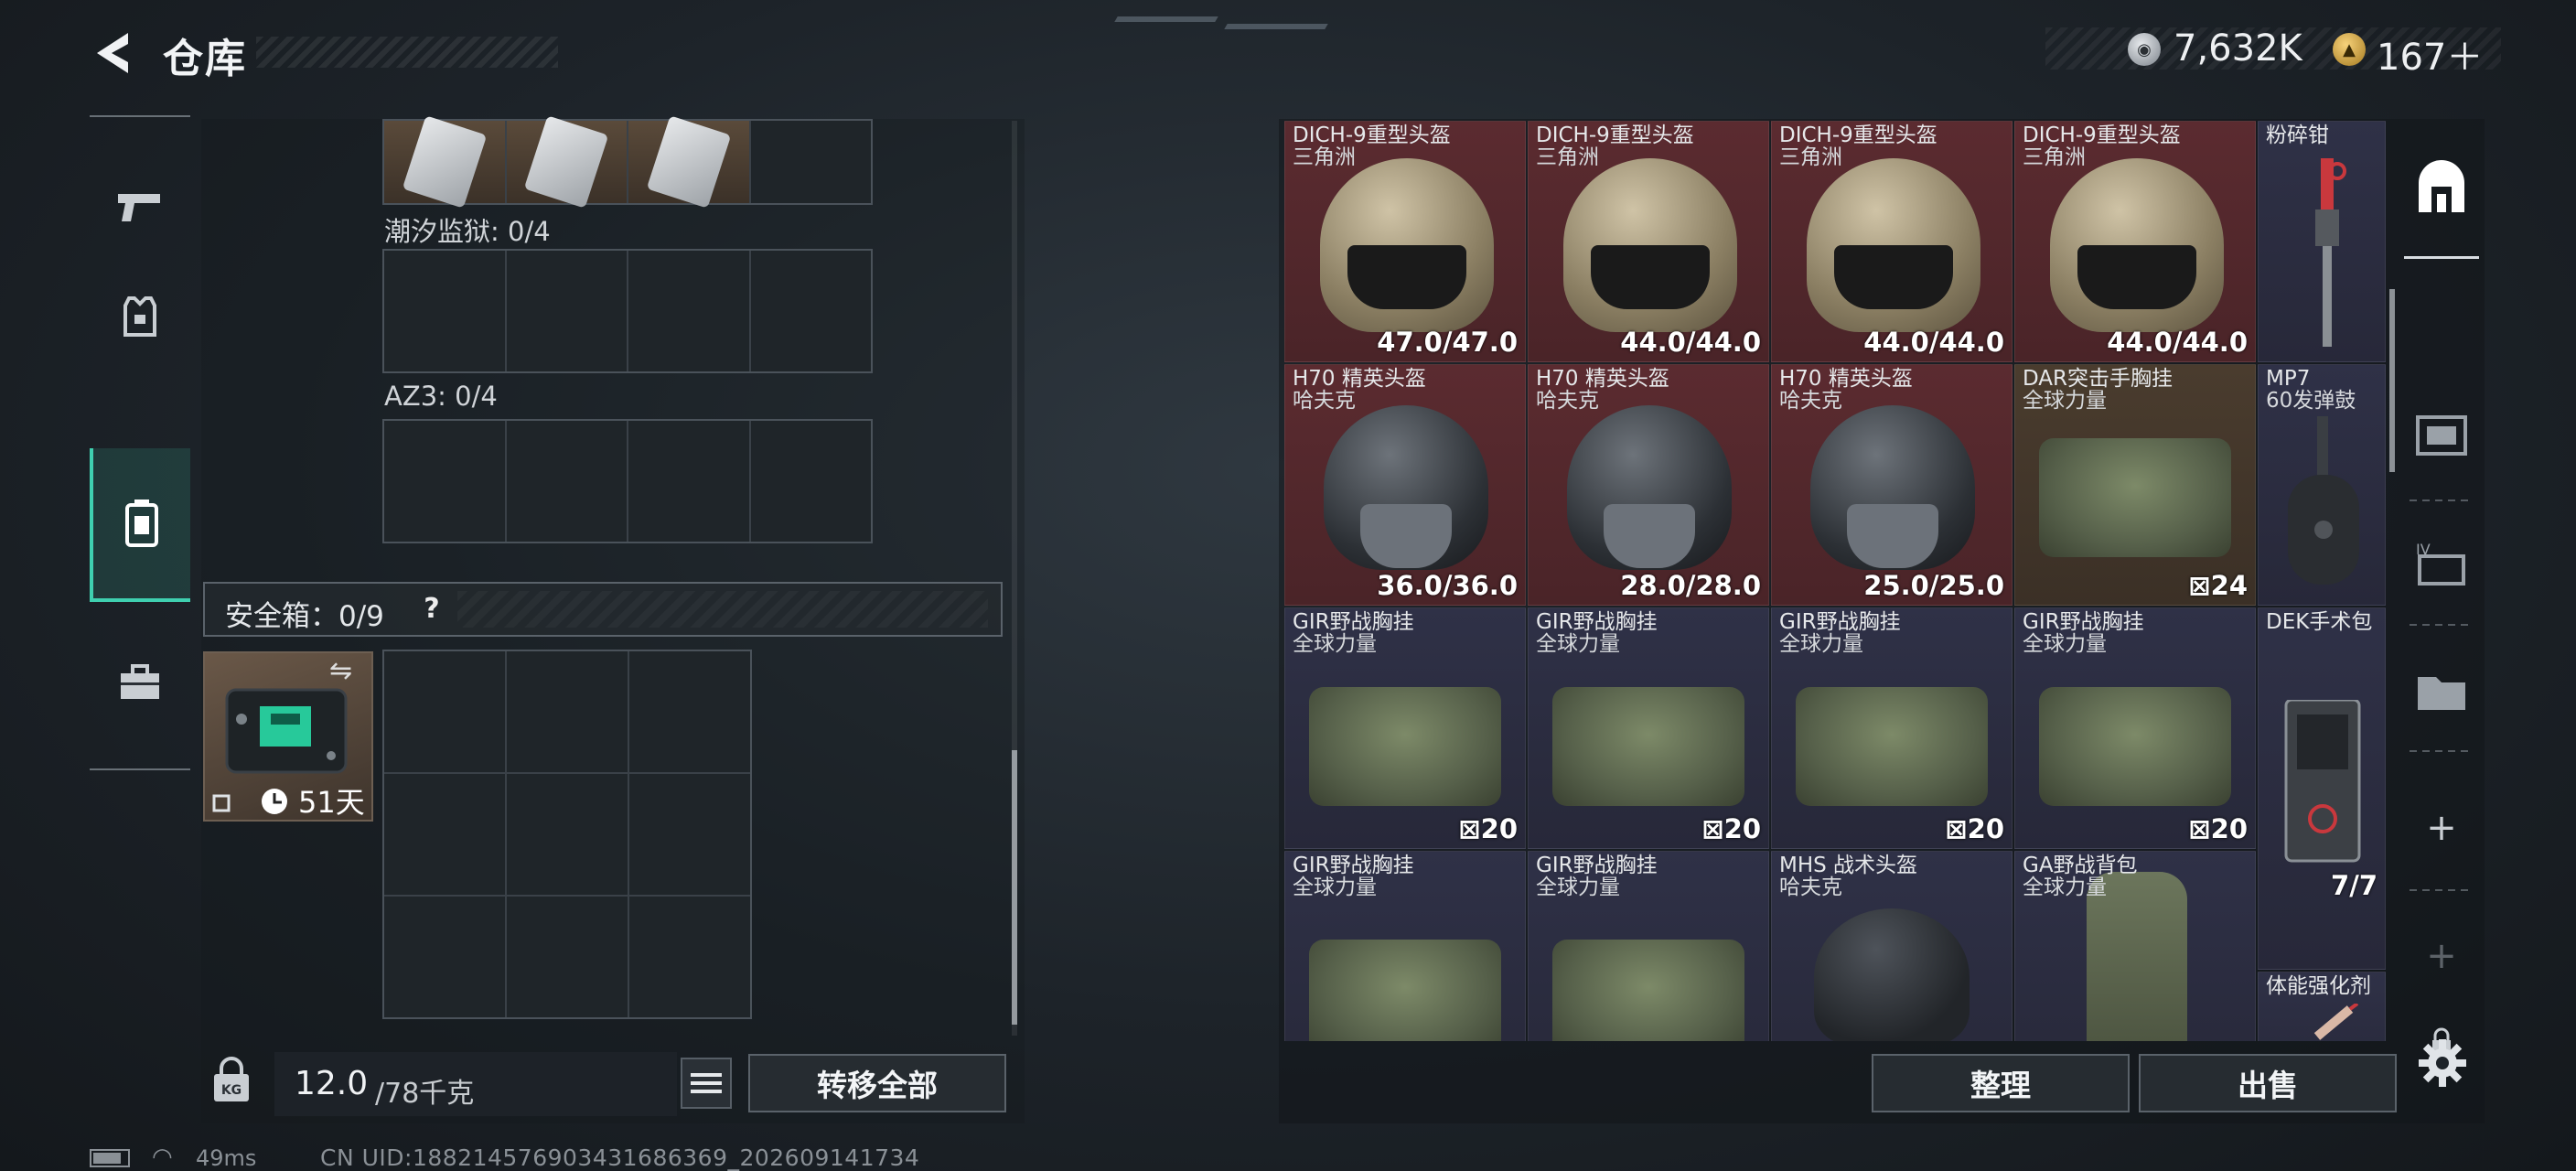  I want to click on tab-tools, so click(140, 682).